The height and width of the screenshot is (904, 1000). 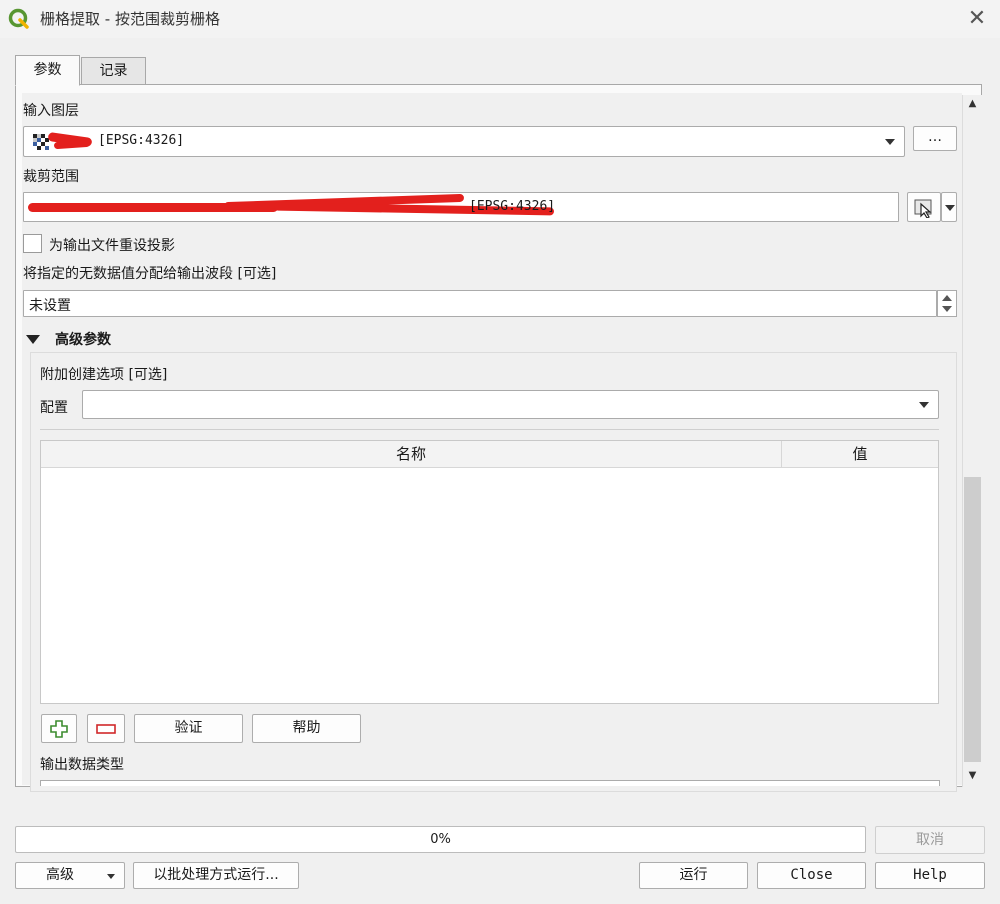 What do you see at coordinates (947, 309) in the screenshot?
I see `spin-down-icon` at bounding box center [947, 309].